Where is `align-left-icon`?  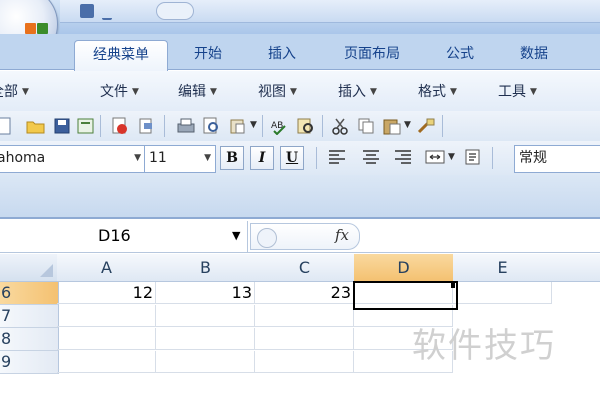 align-left-icon is located at coordinates (337, 157).